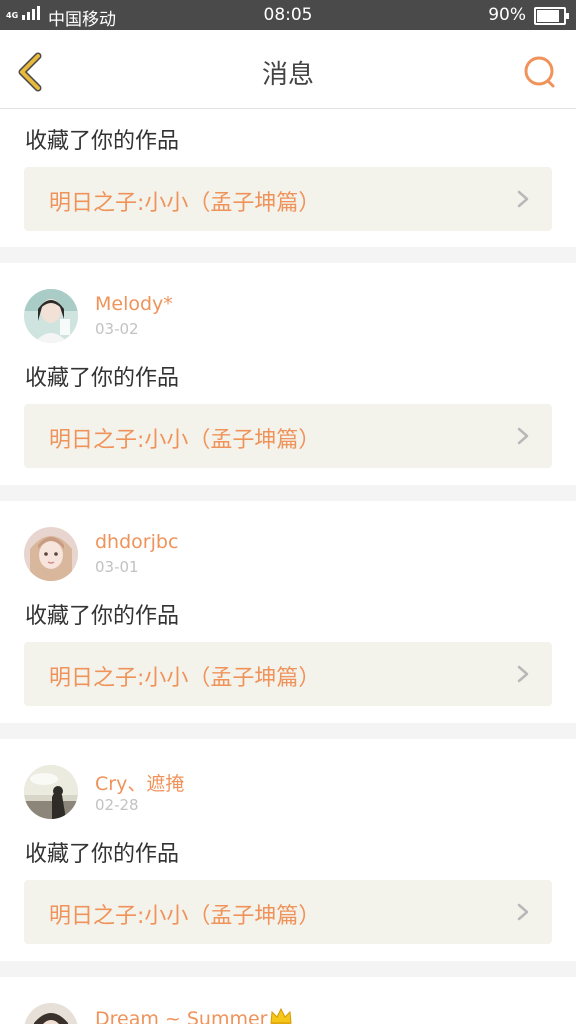 The image size is (576, 1024). I want to click on crown-icon, so click(281, 1015).